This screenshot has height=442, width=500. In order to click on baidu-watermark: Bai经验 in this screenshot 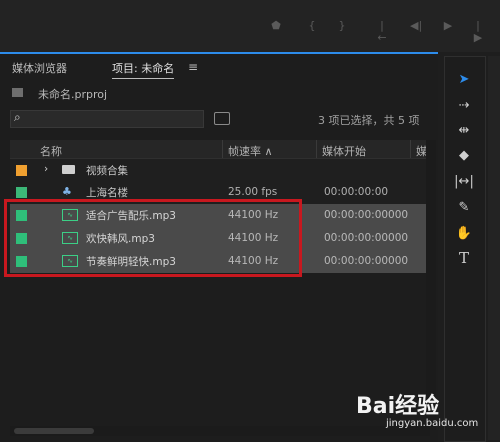, I will do `click(398, 406)`.